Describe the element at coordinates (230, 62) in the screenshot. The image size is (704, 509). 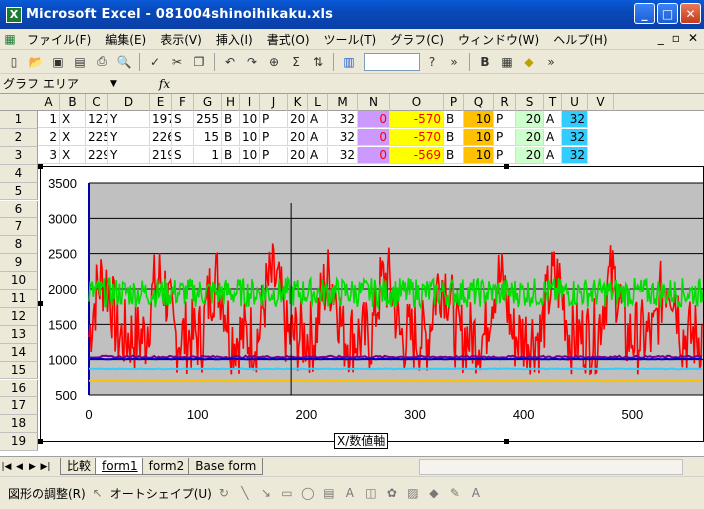
I see `undo-icon: ↶` at that location.